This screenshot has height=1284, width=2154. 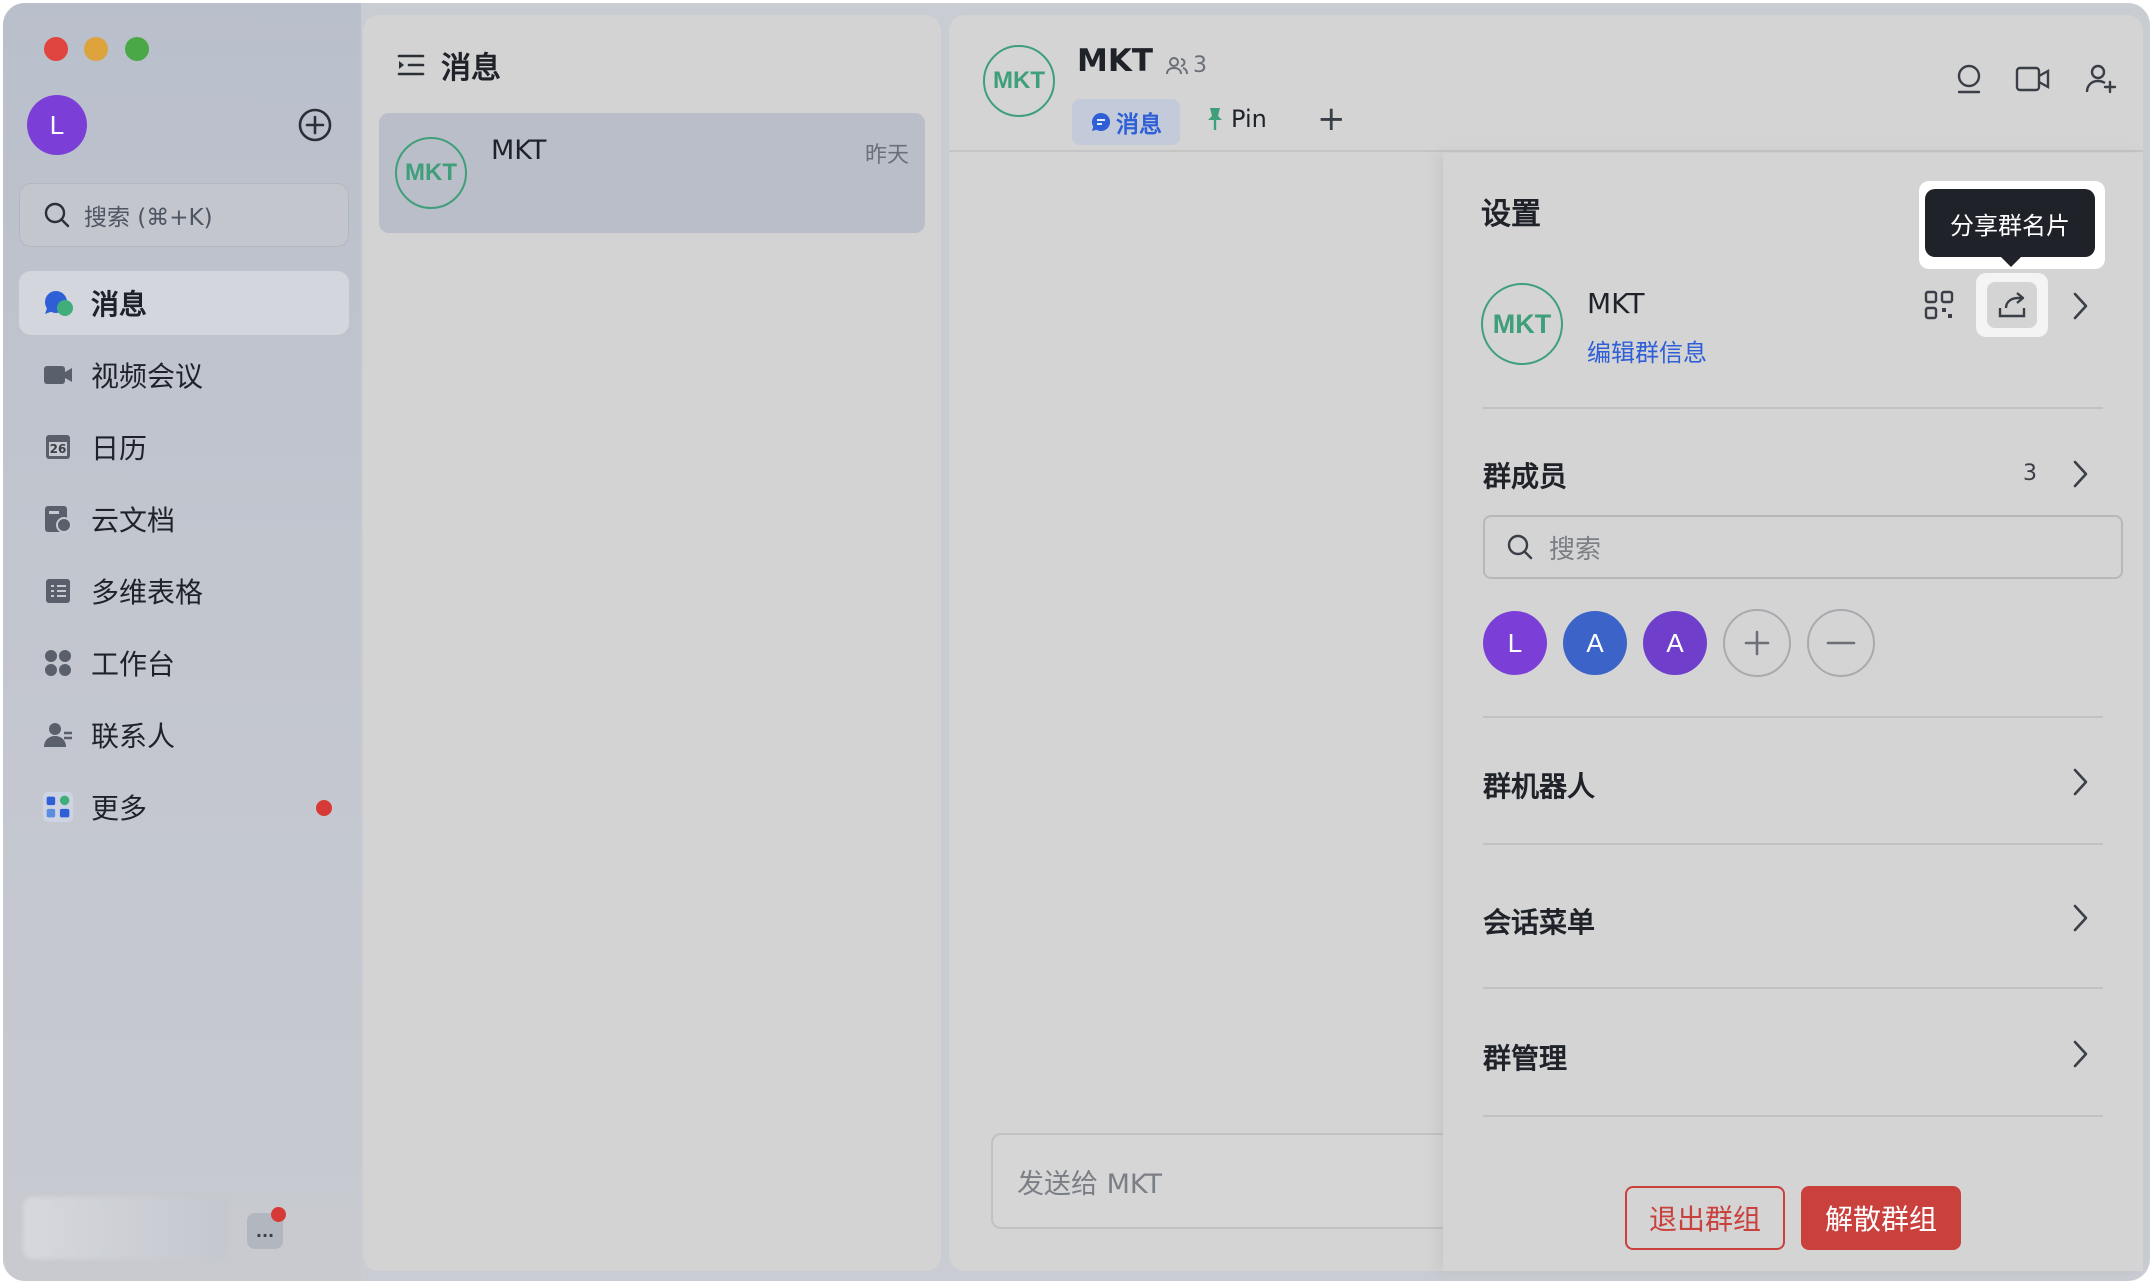 I want to click on chat-avatar: MKT, so click(x=1019, y=81).